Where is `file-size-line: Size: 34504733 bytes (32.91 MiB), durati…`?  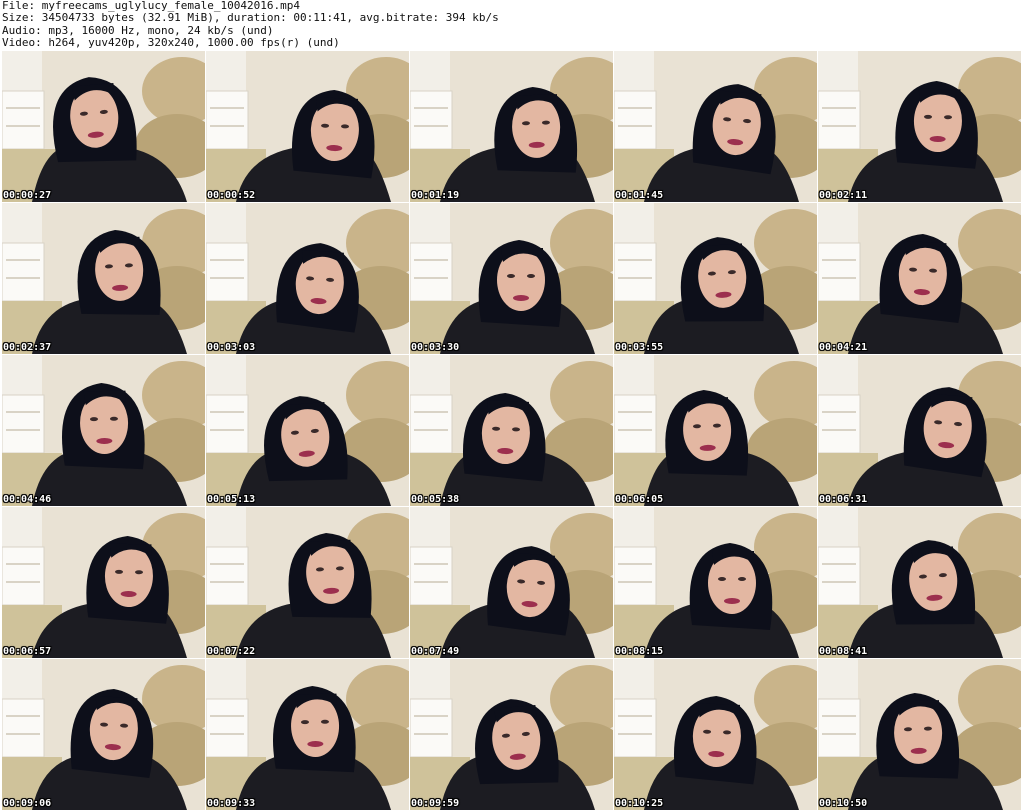
file-size-line: Size: 34504733 bytes (32.91 MiB), durati… is located at coordinates (250, 18).